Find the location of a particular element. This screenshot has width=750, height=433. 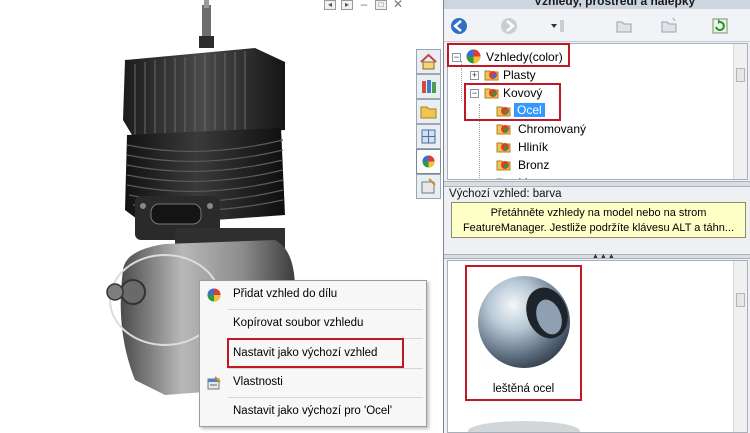

menu-item-properties: Vlastnosti is located at coordinates (313, 383).